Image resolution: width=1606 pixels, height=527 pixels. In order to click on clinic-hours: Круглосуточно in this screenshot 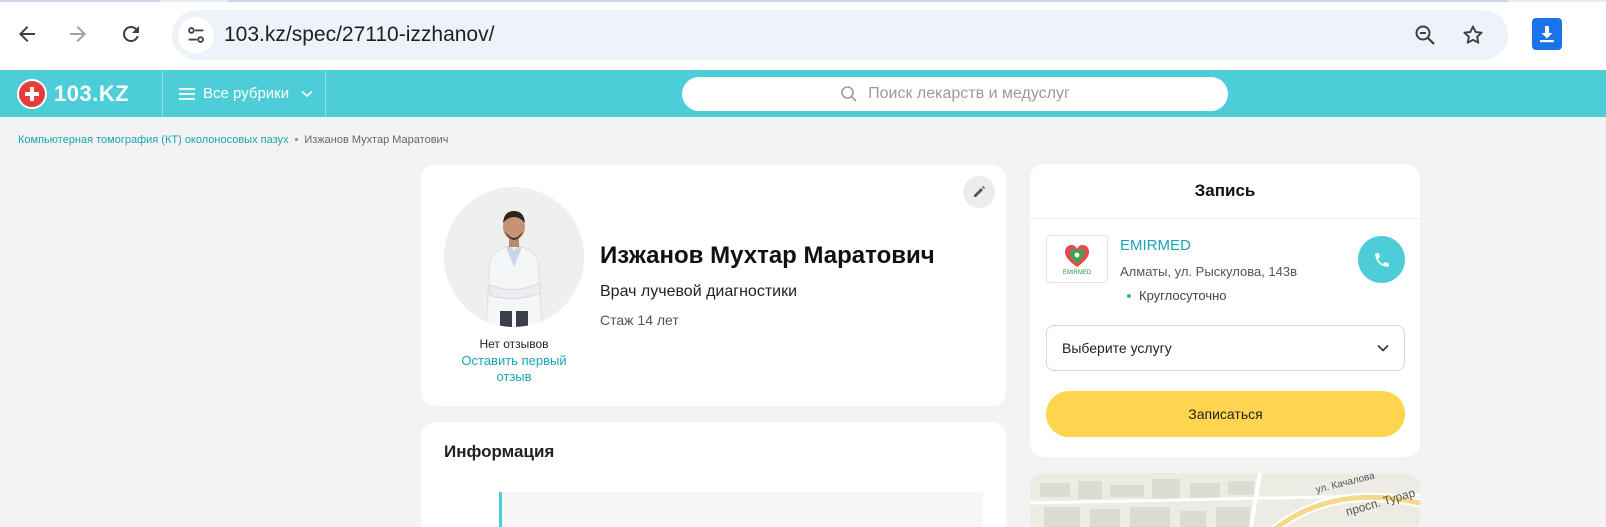, I will do `click(1177, 295)`.